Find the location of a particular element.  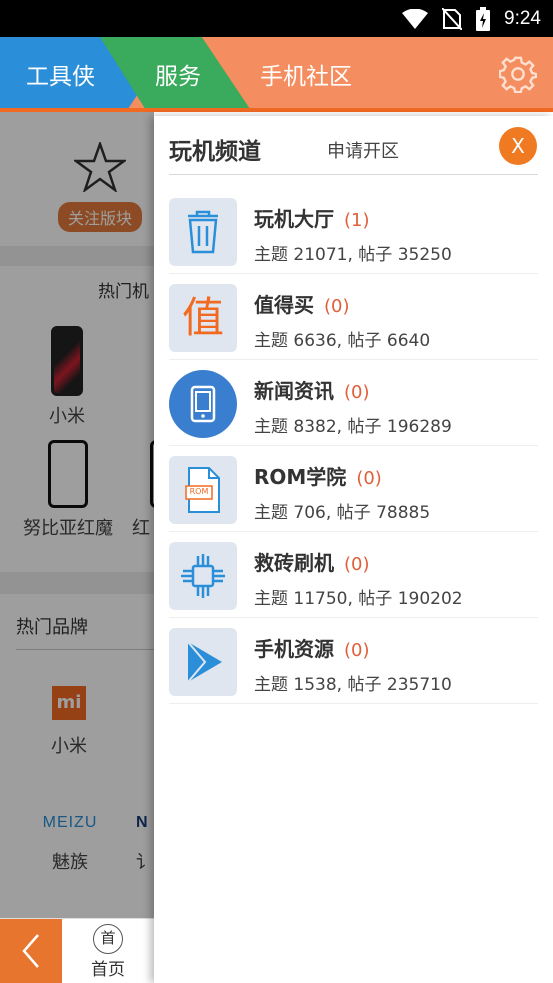

channel-row-news: 新闻资讯 (0) 主题 8382, 帖子 196289 is located at coordinates (353, 403).